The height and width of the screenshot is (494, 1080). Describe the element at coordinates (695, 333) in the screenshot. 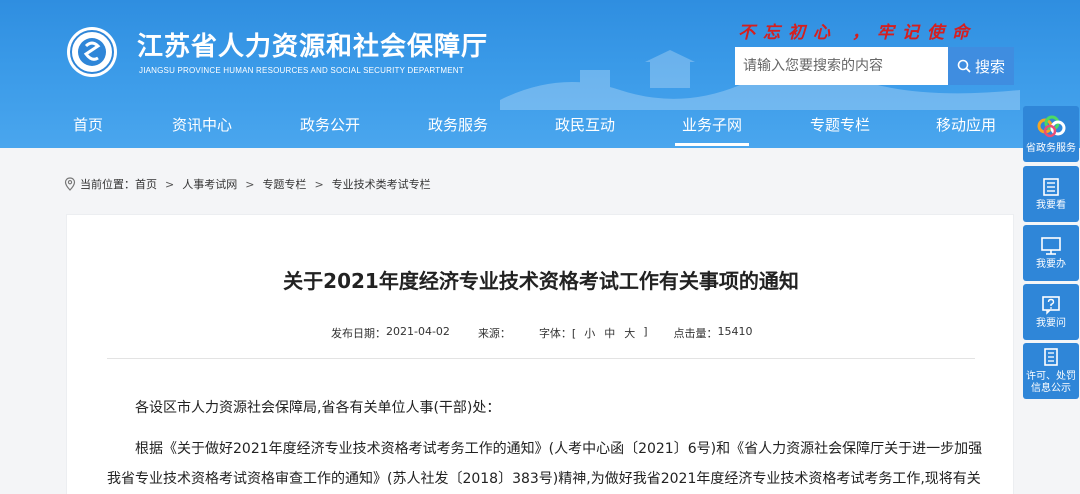

I see `views-label: 点击量：` at that location.